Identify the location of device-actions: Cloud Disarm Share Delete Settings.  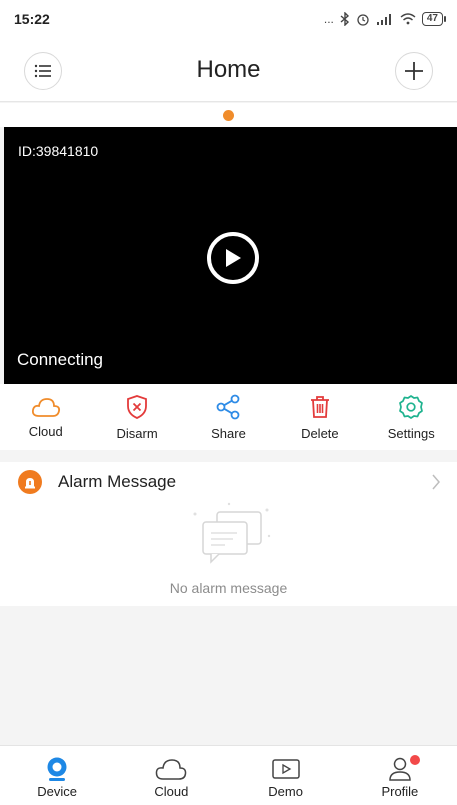
(228, 417).